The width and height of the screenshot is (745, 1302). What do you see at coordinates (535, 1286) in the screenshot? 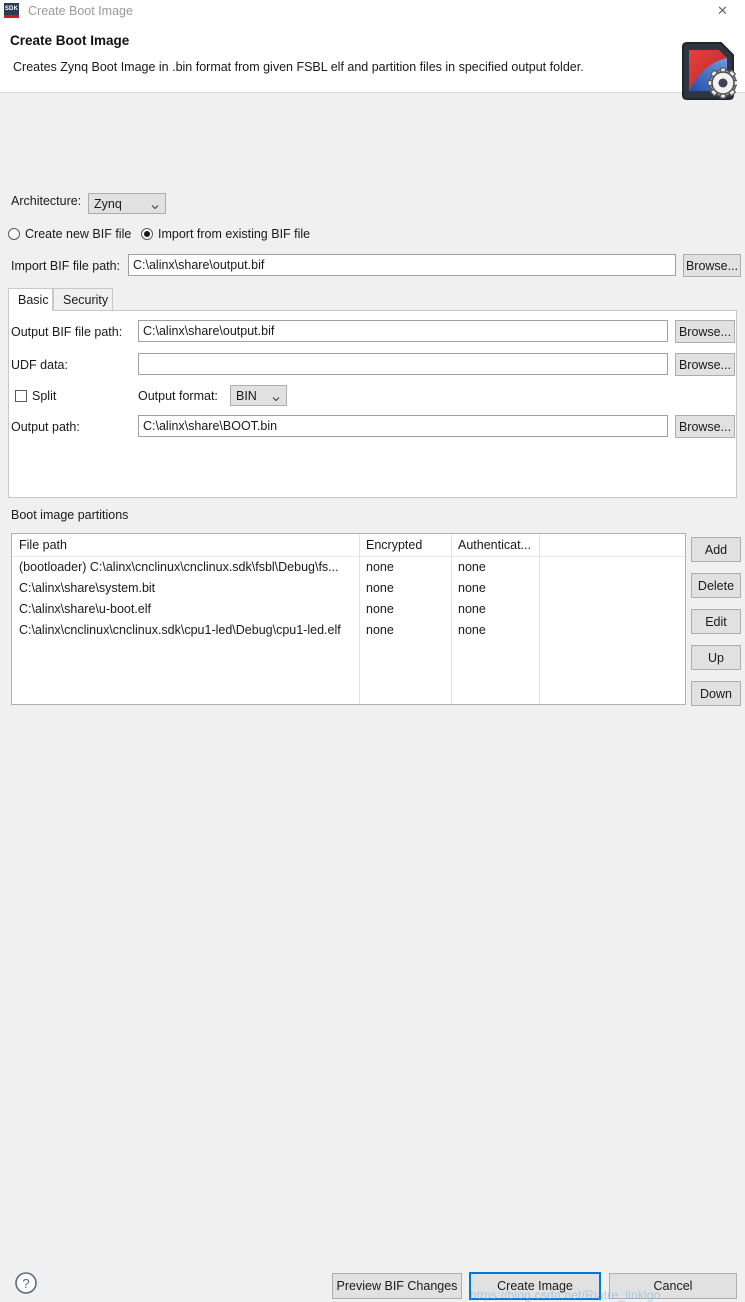
I see `create-image-button: Create Image` at bounding box center [535, 1286].